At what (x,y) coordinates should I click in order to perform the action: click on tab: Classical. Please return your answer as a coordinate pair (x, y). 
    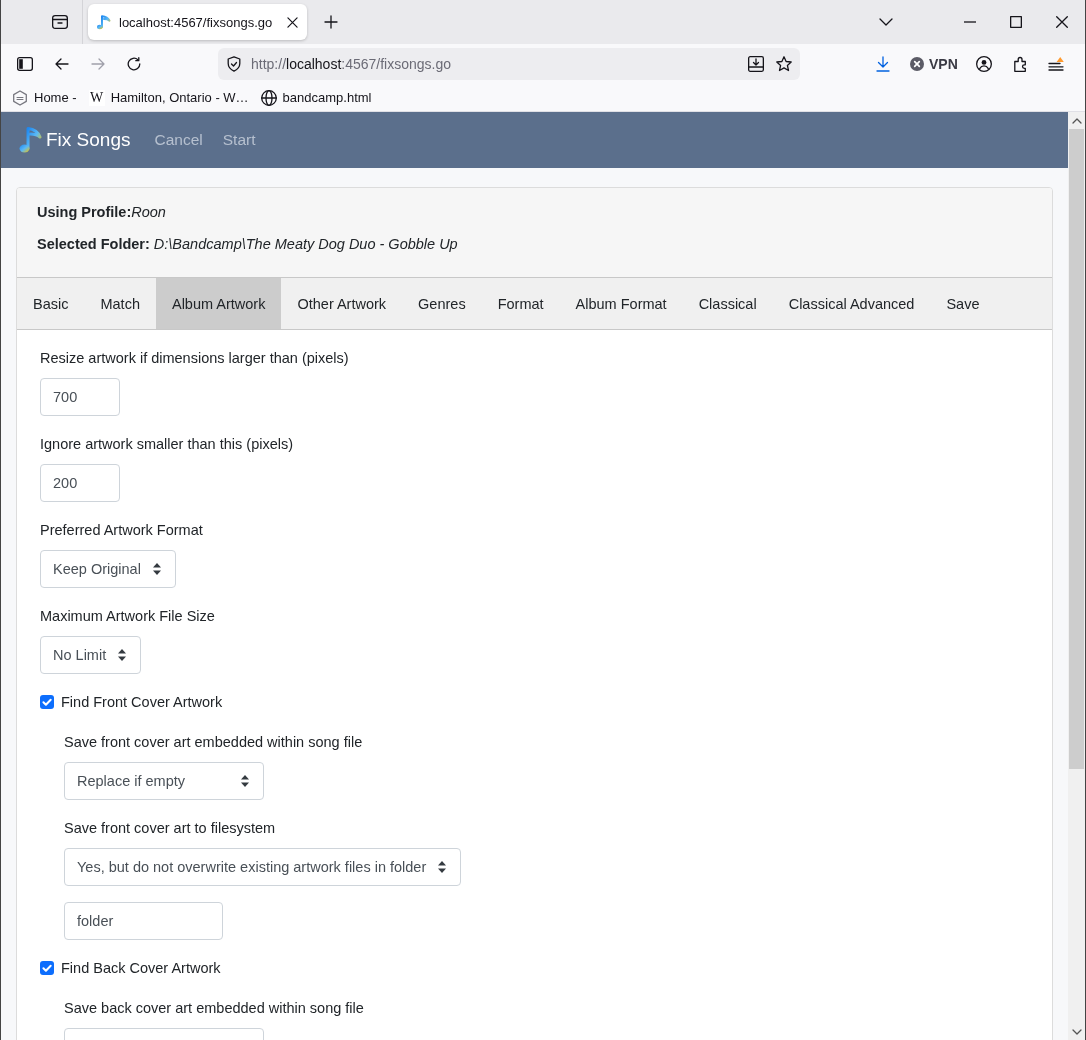
    Looking at the image, I should click on (727, 303).